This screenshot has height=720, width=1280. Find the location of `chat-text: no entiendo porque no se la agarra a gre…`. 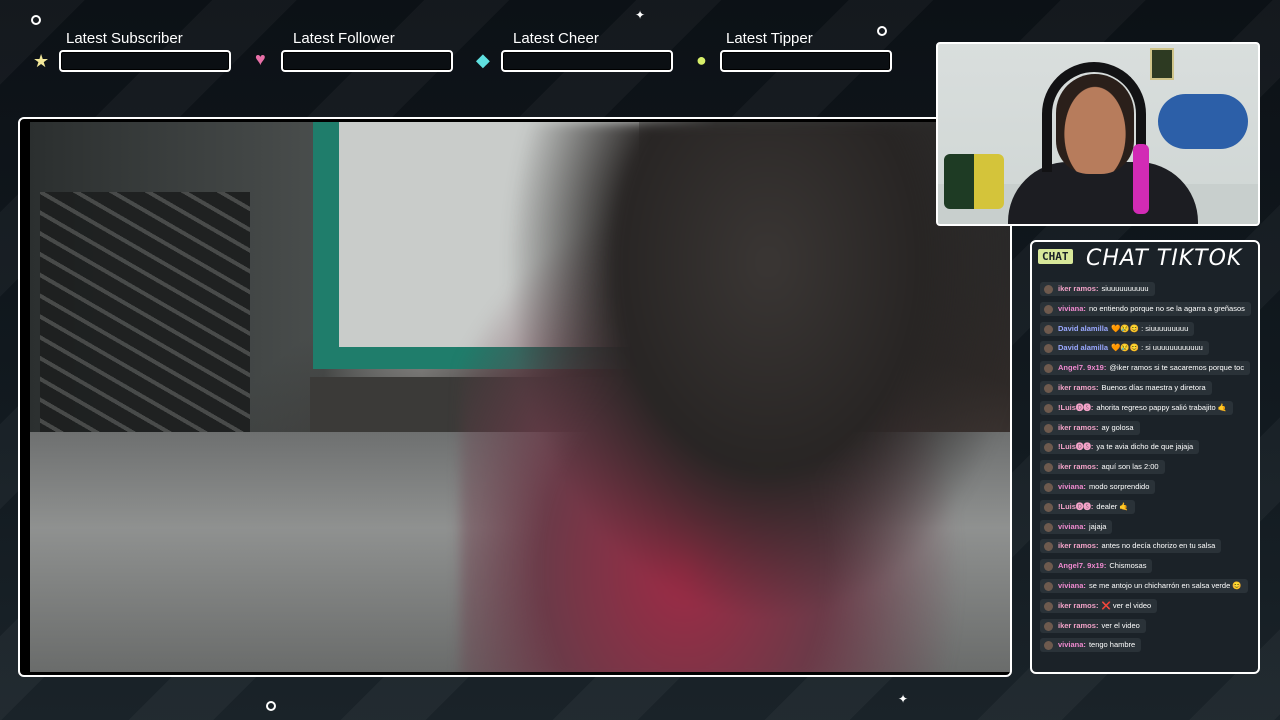

chat-text: no entiendo porque no se la agarra a gre… is located at coordinates (1166, 308).